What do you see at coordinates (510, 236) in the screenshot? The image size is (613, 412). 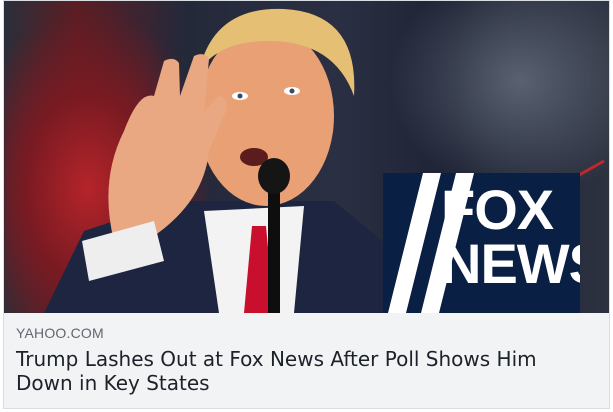 I see `fox-news-wordmark: FOX NEWS` at bounding box center [510, 236].